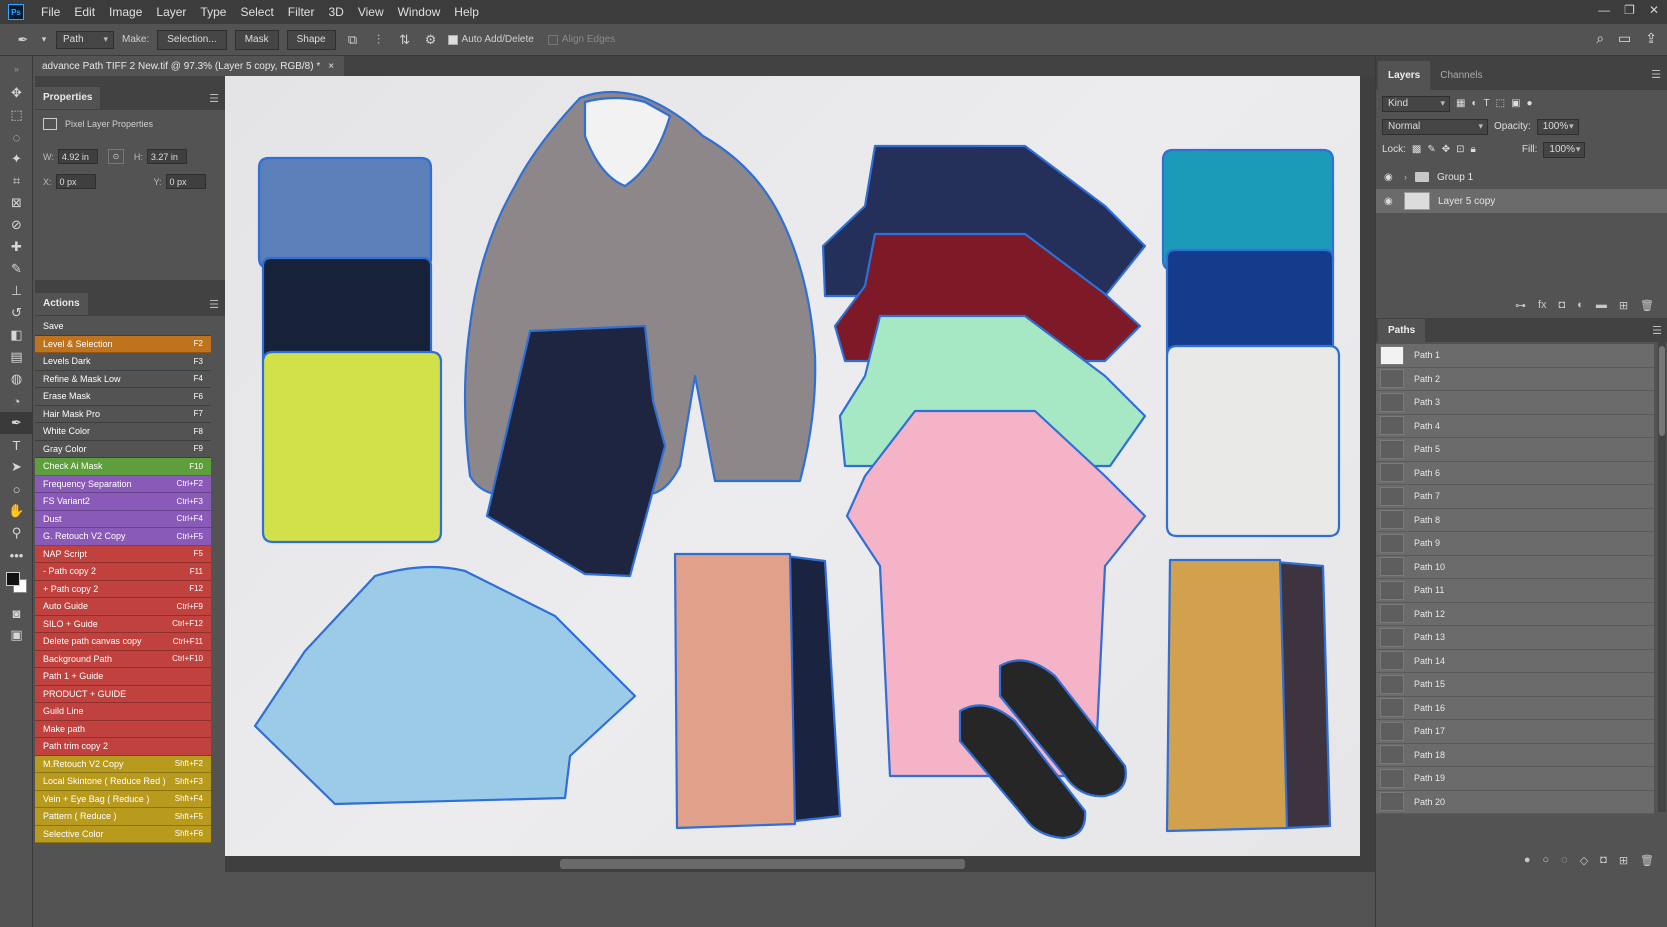 The height and width of the screenshot is (927, 1667). I want to click on lock-transparent-icon: ▩, so click(1416, 149).